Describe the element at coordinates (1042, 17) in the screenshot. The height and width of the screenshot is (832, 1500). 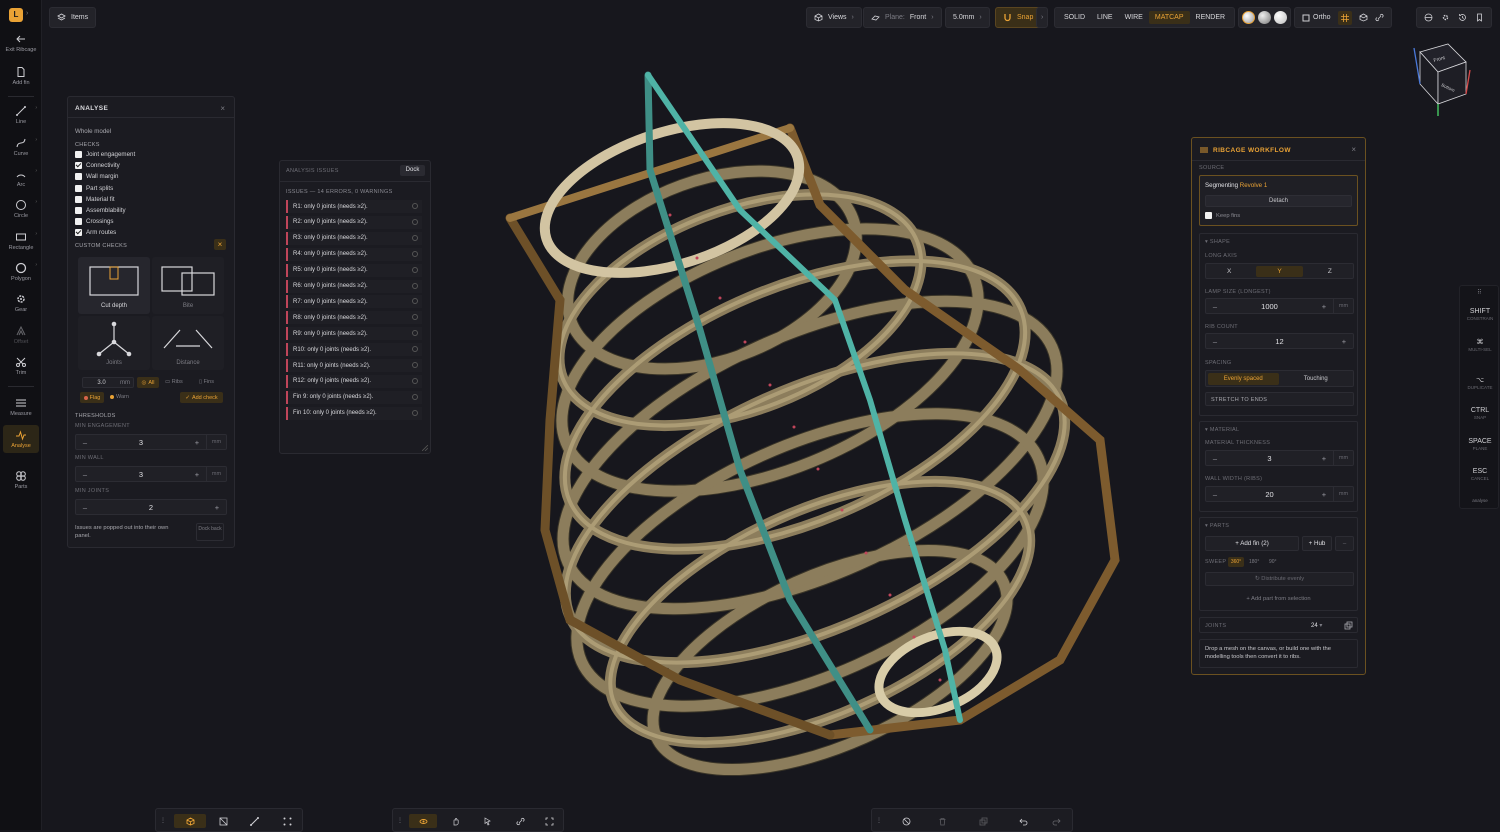
I see `snap-options-button: ›` at that location.